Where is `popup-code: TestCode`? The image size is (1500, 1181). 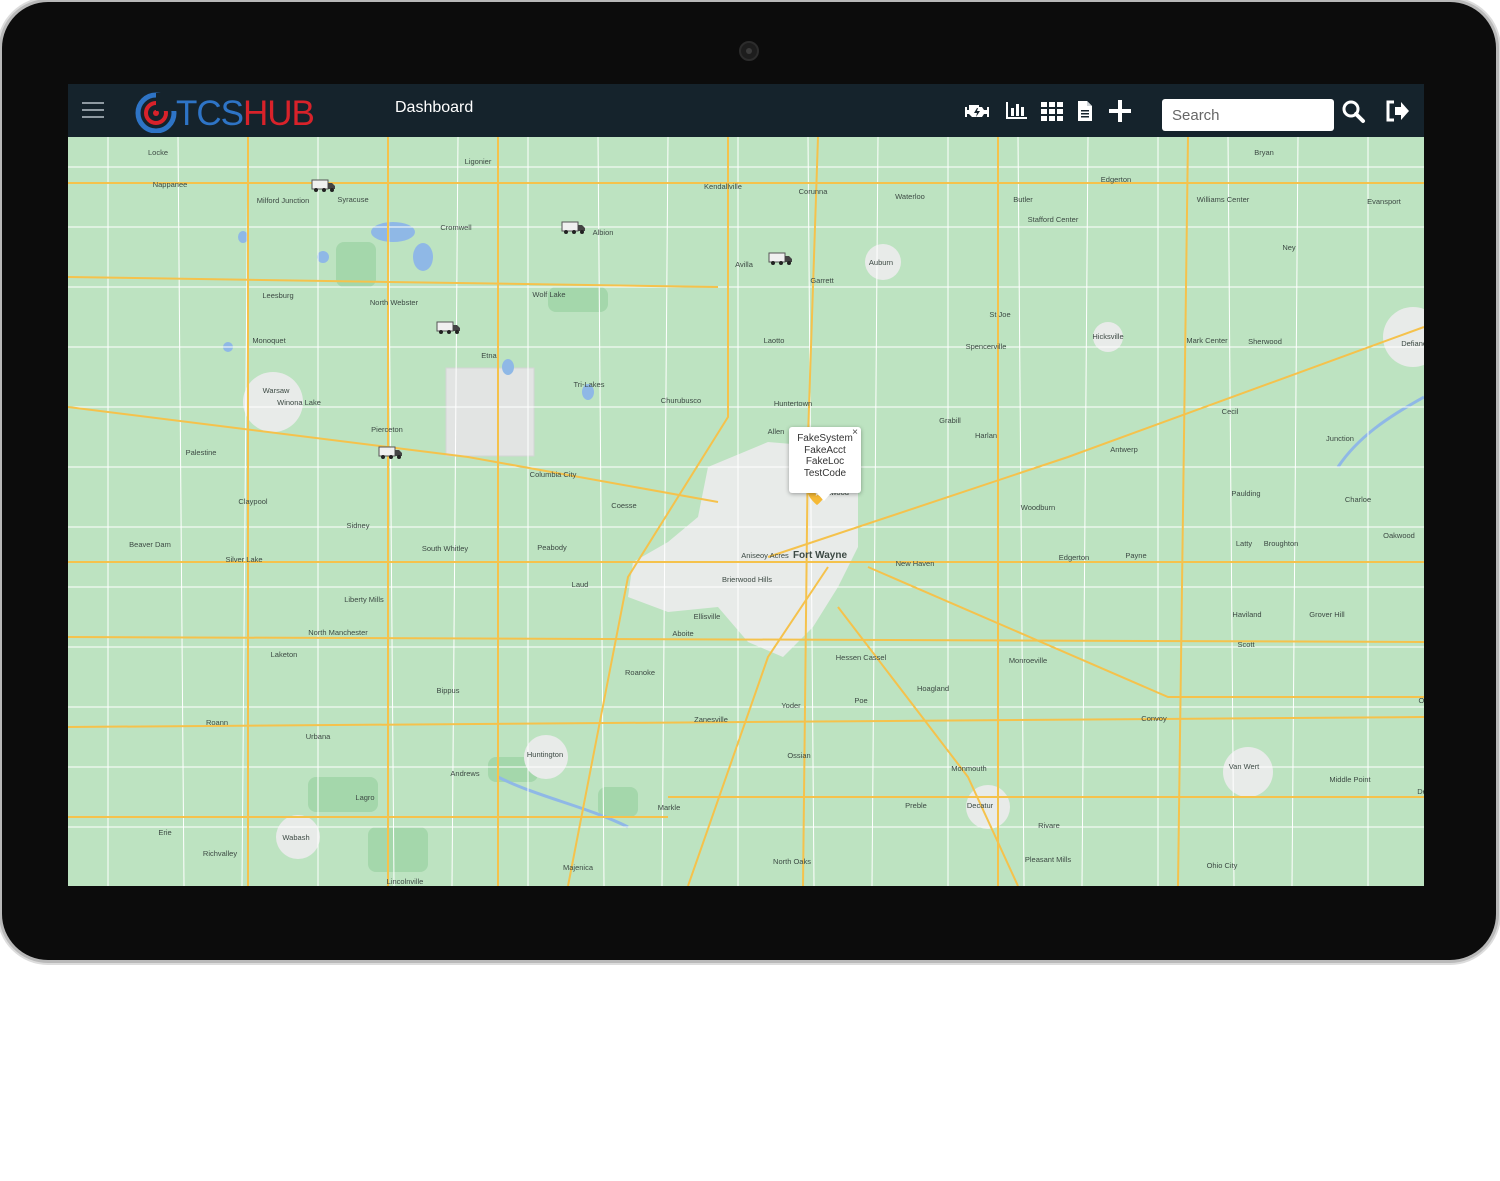
popup-code: TestCode is located at coordinates (825, 473).